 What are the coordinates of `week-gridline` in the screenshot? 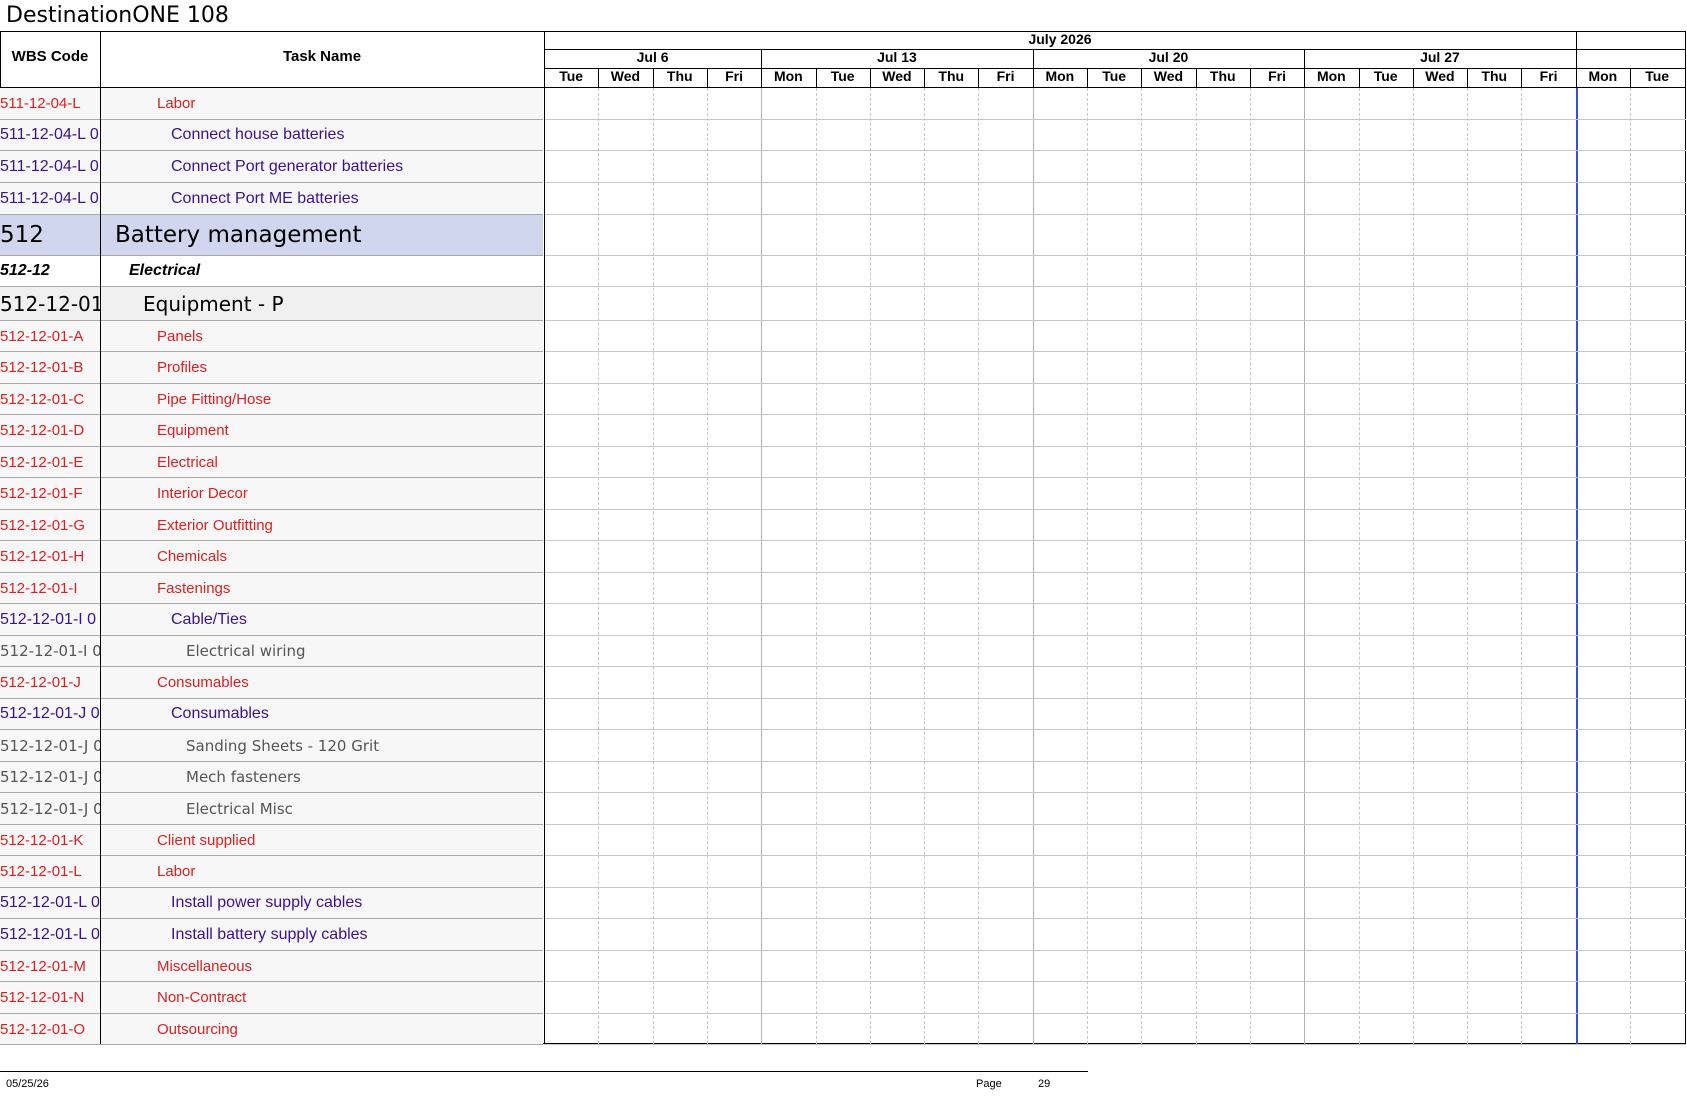 It's located at (762, 566).